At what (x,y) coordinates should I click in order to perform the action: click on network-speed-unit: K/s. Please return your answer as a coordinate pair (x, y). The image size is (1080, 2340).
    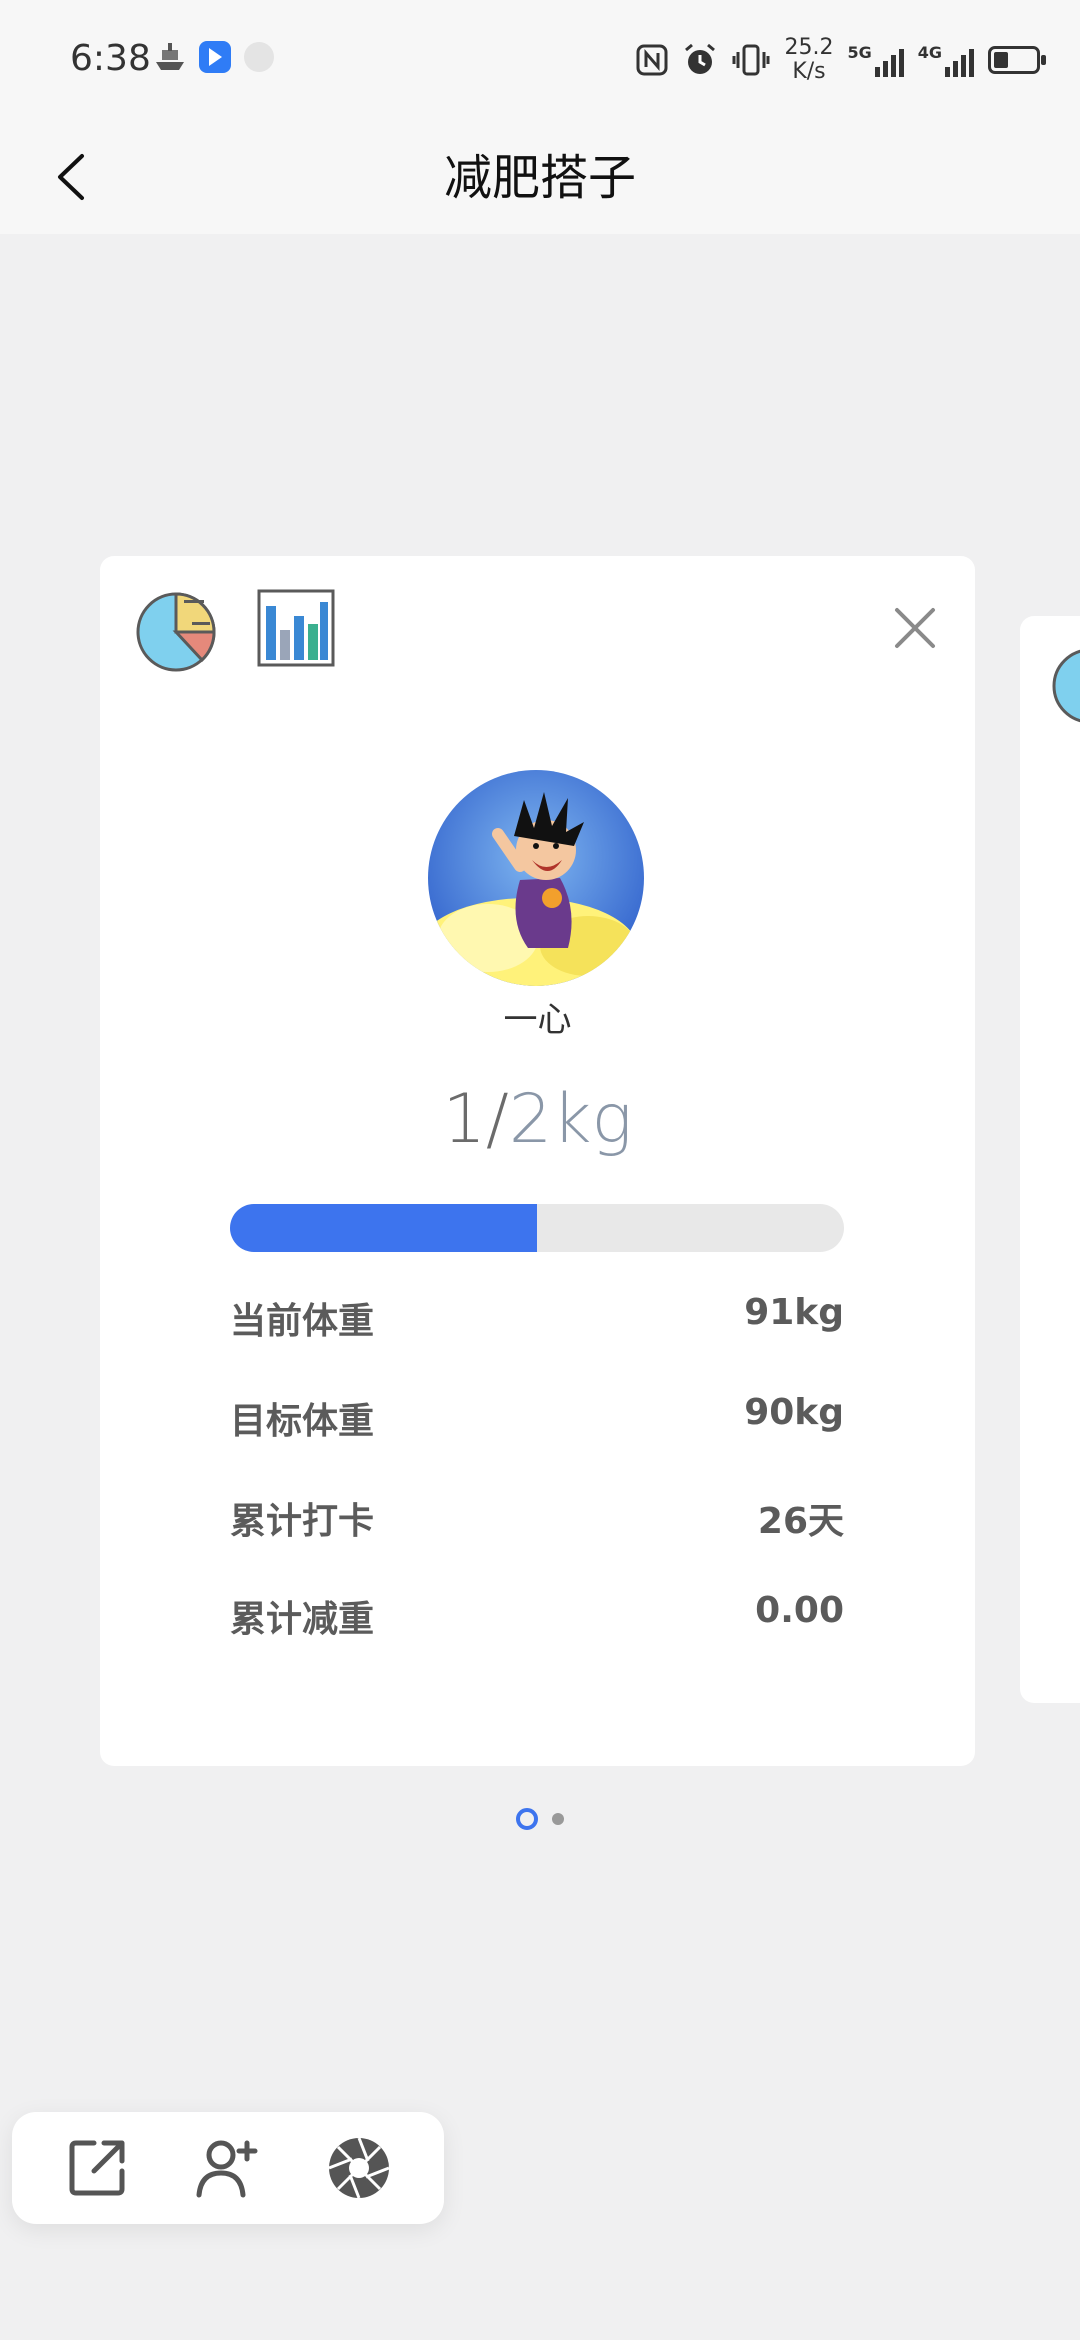
    Looking at the image, I should click on (809, 71).